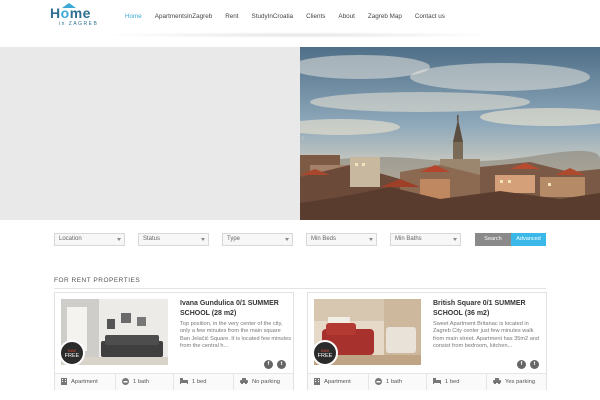 The height and width of the screenshot is (400, 600). What do you see at coordinates (234, 239) in the screenshot?
I see `type-select-label: Type` at bounding box center [234, 239].